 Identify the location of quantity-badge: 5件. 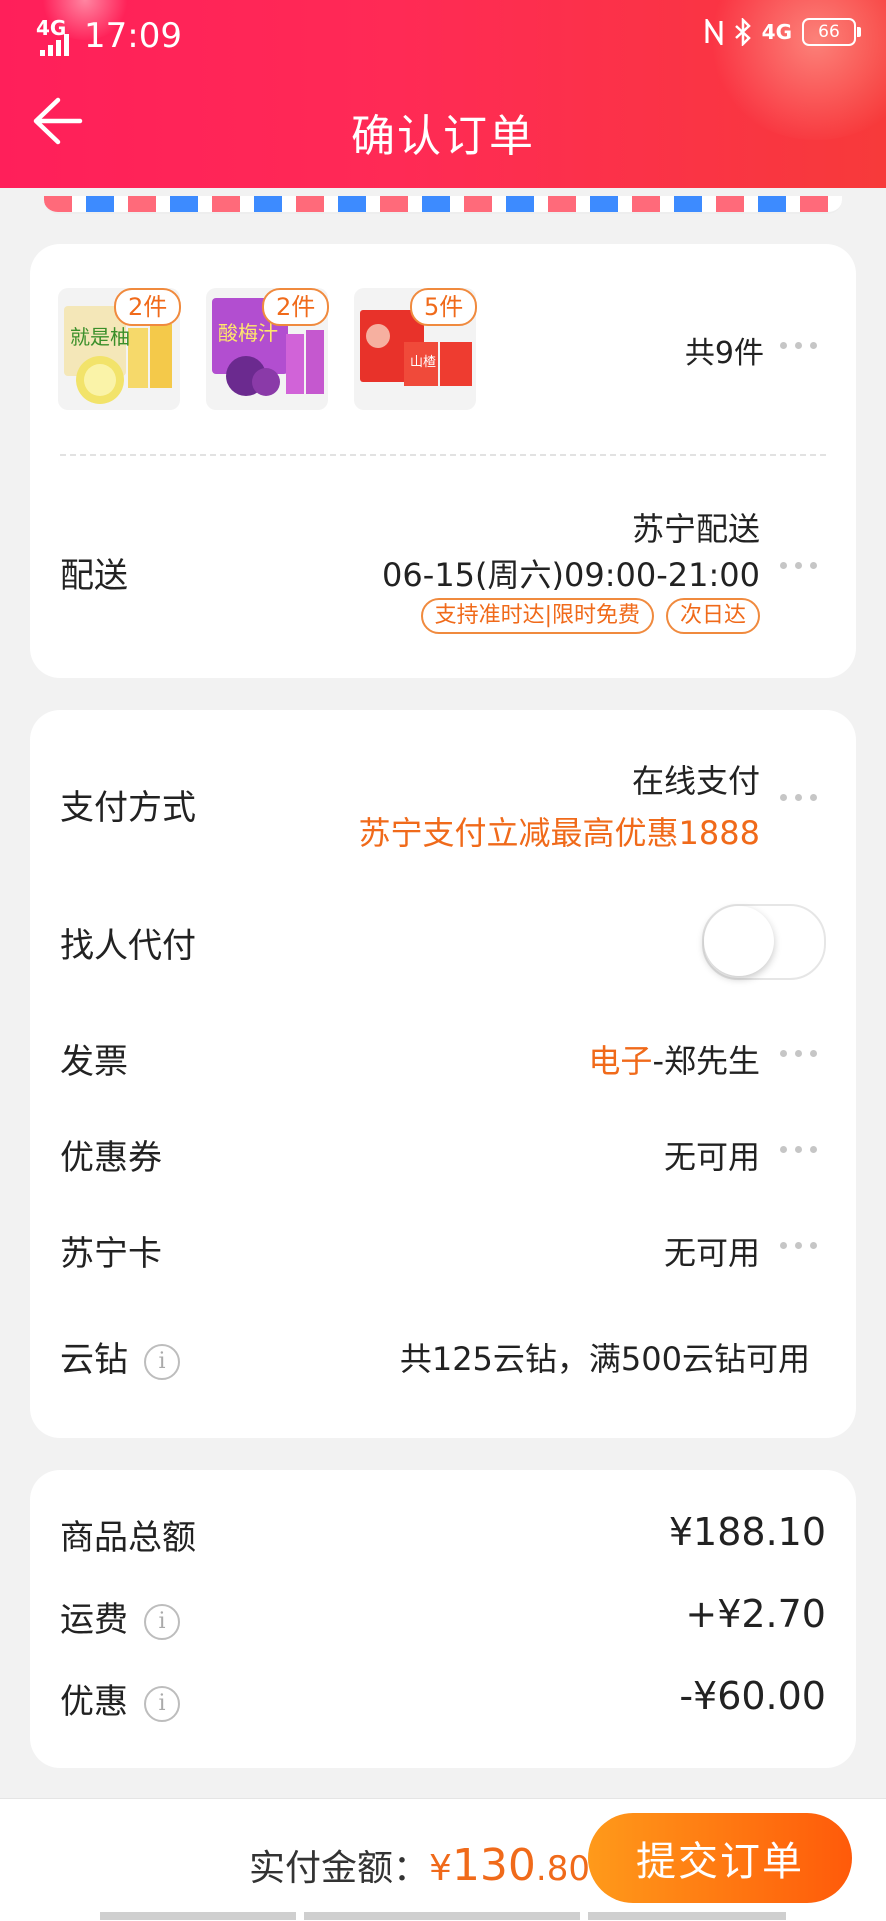
(444, 307).